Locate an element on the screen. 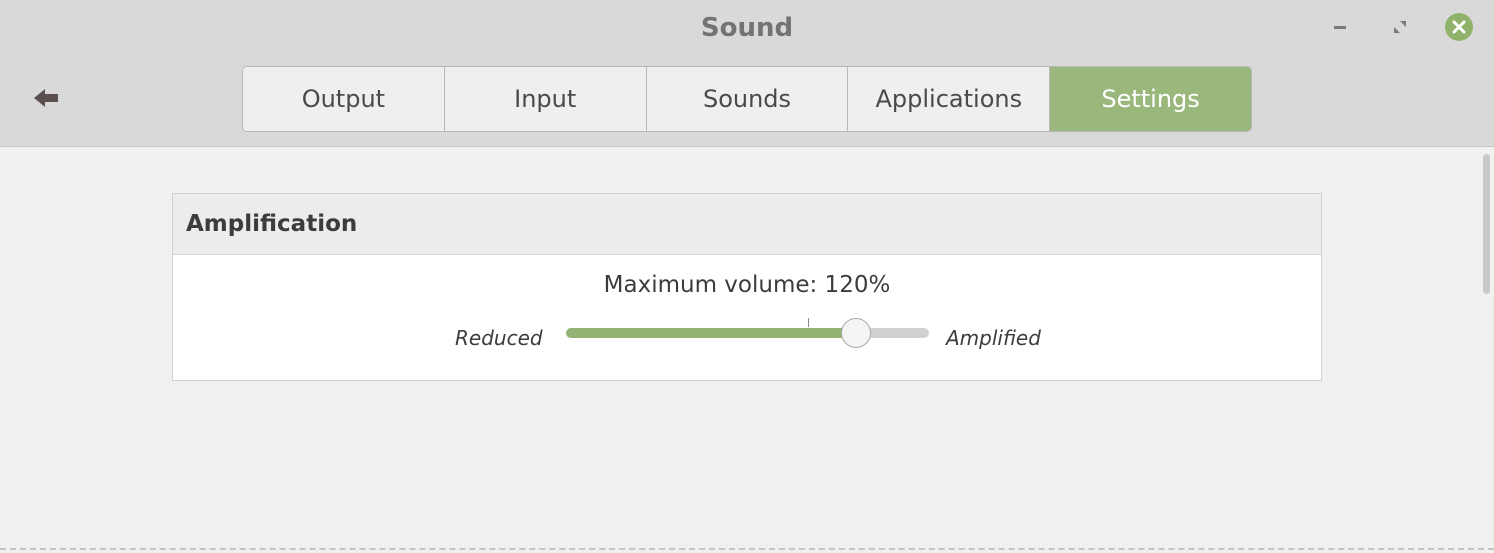  close-button is located at coordinates (1459, 27).